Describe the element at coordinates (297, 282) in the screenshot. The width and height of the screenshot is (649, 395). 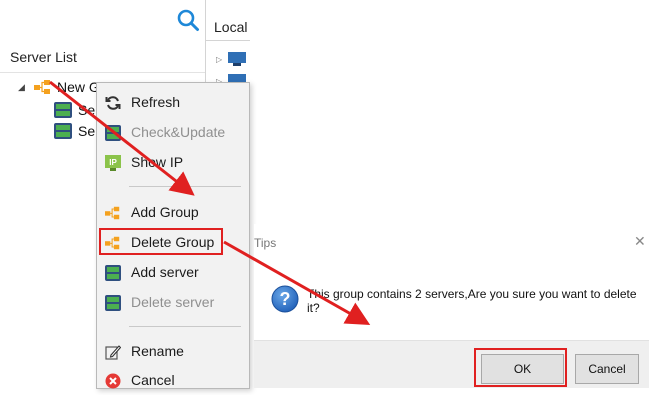
I see `arrow-to-dialog` at that location.